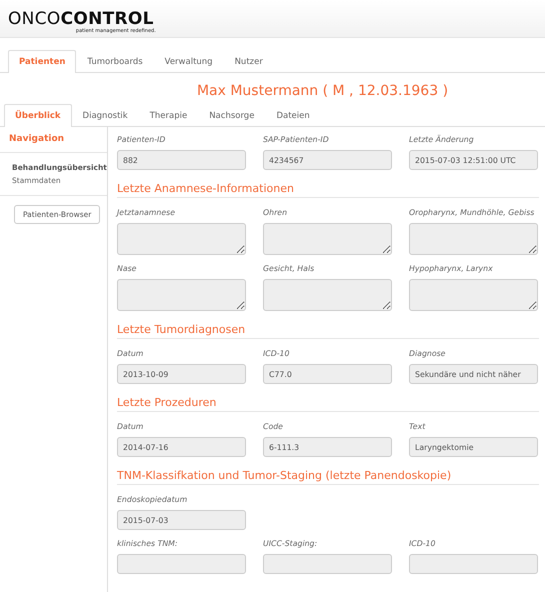 The height and width of the screenshot is (592, 545). Describe the element at coordinates (232, 115) in the screenshot. I see `section-tab: Nachsorge` at that location.